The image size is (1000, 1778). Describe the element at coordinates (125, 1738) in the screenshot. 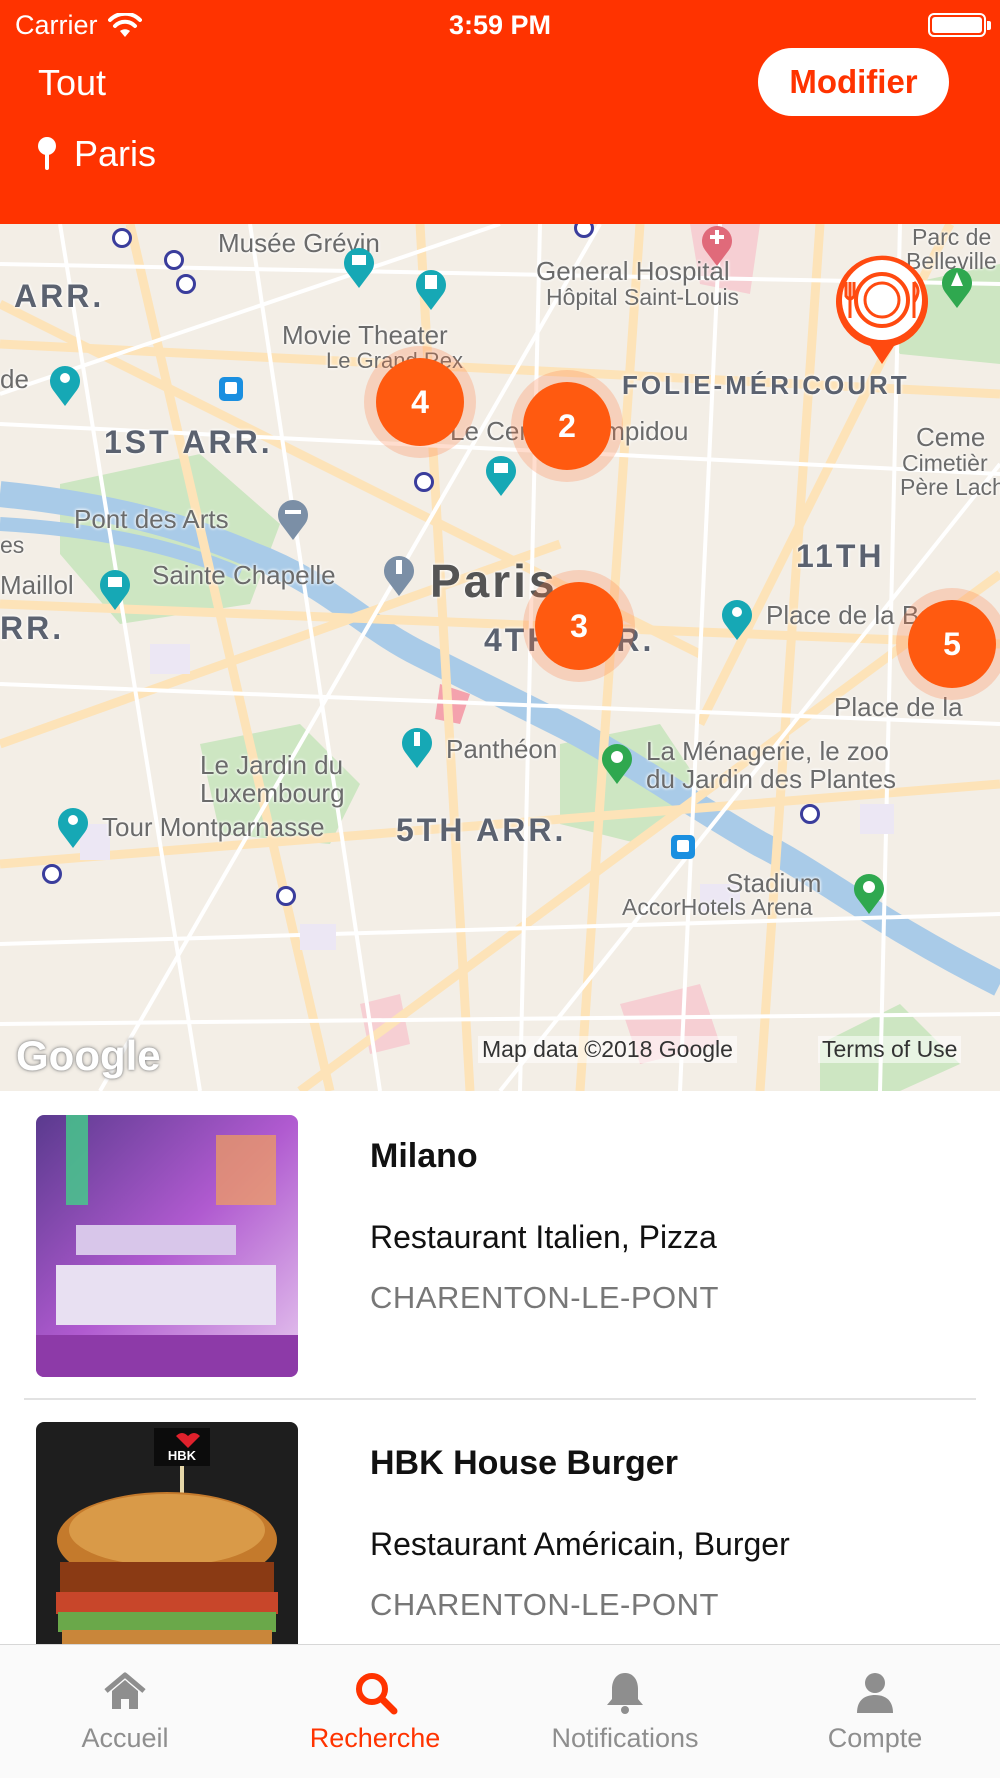

I see `tab-label: Accueil` at that location.